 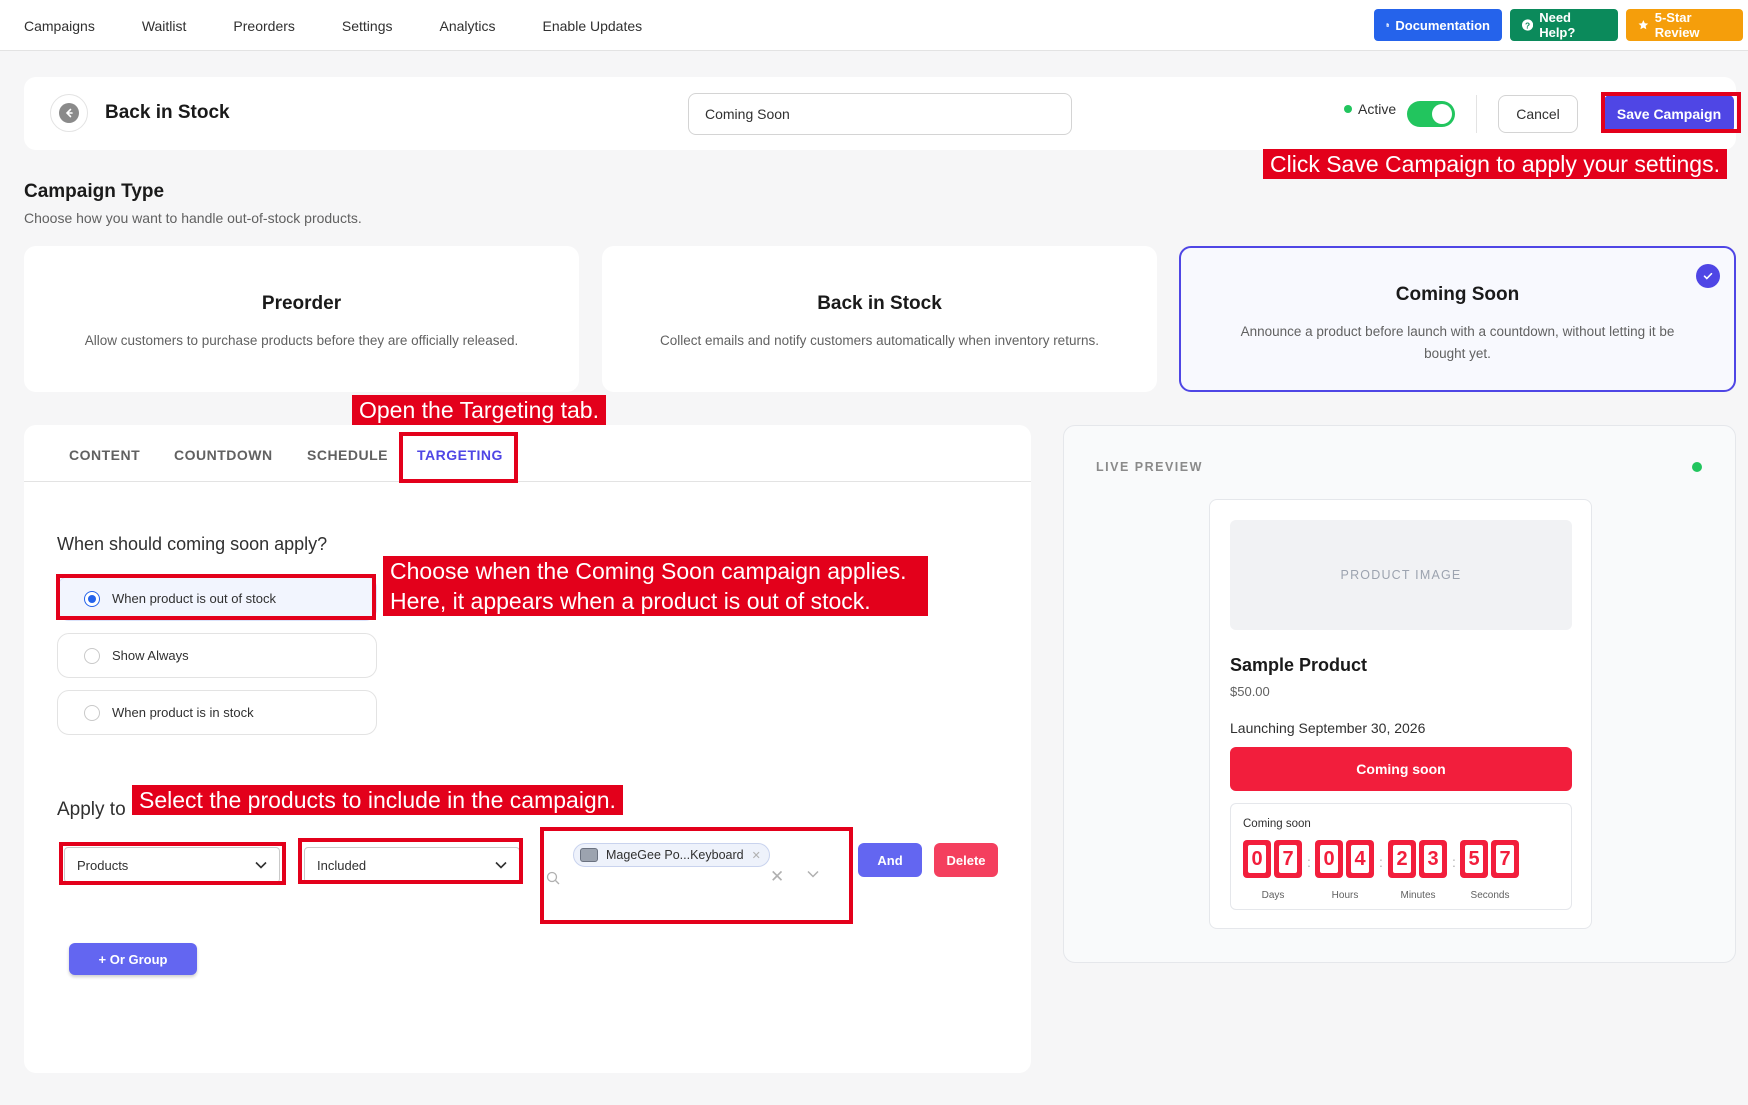 I want to click on search-icon, so click(x=553, y=878).